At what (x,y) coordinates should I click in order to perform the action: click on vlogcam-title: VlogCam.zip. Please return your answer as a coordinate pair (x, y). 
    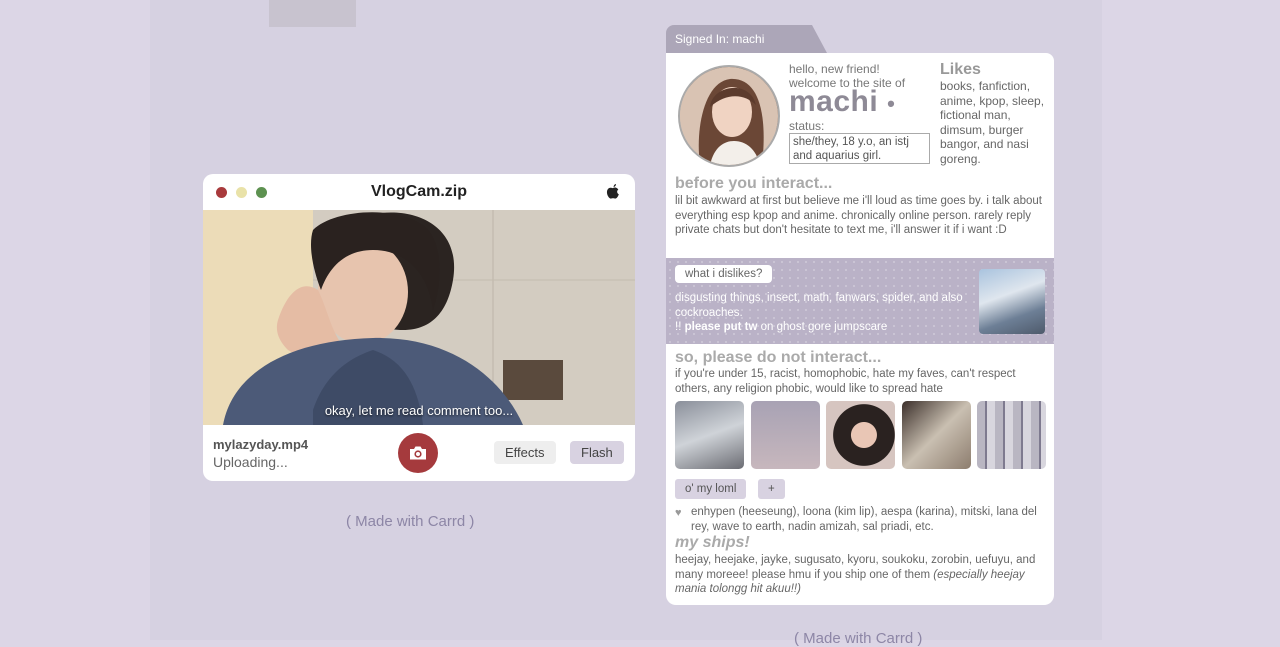
    Looking at the image, I should click on (418, 191).